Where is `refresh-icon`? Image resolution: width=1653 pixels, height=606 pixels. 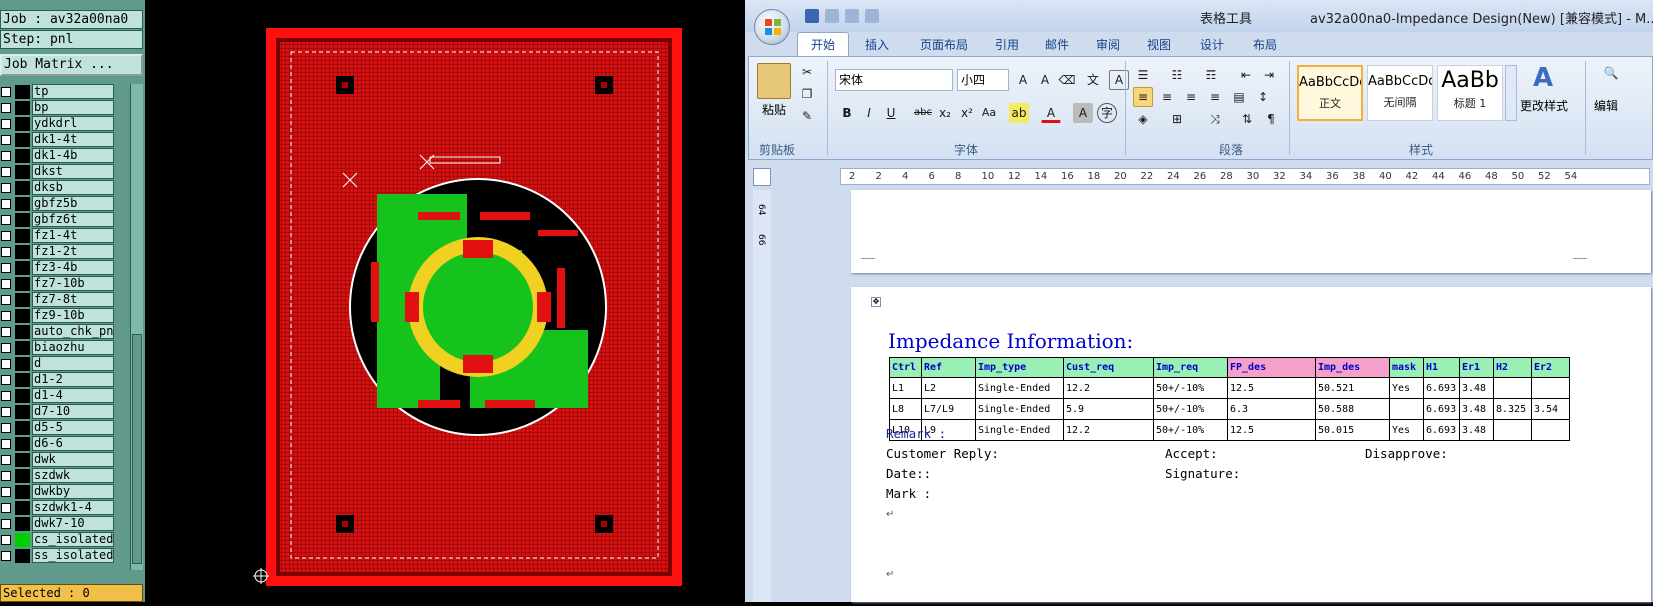 refresh-icon is located at coordinates (872, 16).